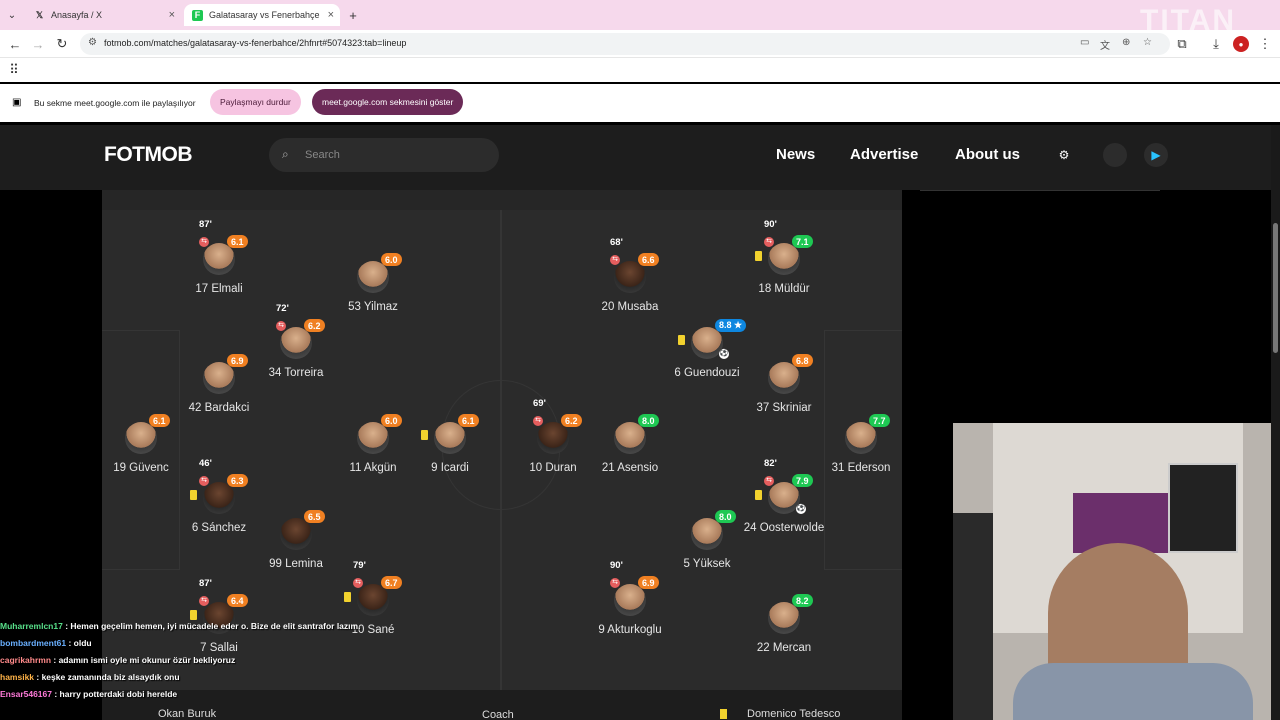 This screenshot has height=720, width=1280. What do you see at coordinates (197, 15) in the screenshot?
I see `fotmob-logo-icon: F` at bounding box center [197, 15].